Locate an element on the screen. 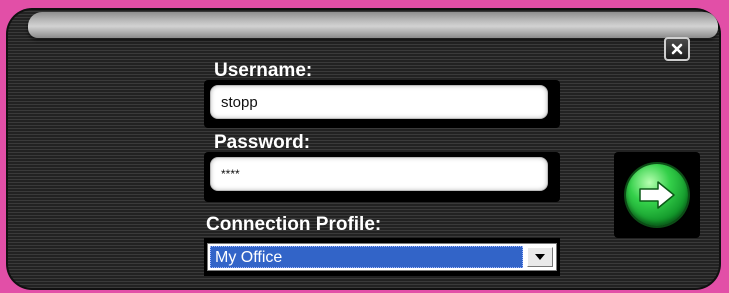  login-button-frame is located at coordinates (657, 195).